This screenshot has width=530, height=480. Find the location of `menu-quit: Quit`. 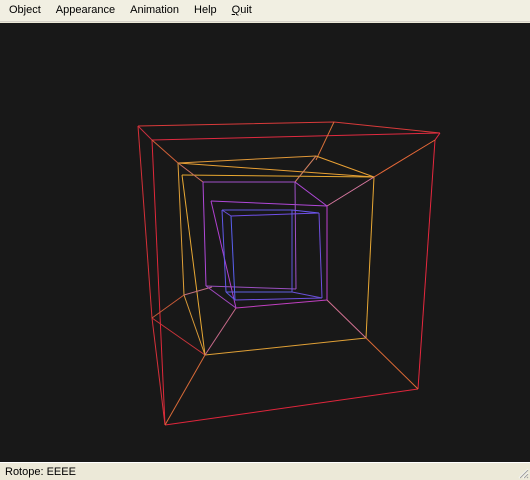

menu-quit: Quit is located at coordinates (242, 10).